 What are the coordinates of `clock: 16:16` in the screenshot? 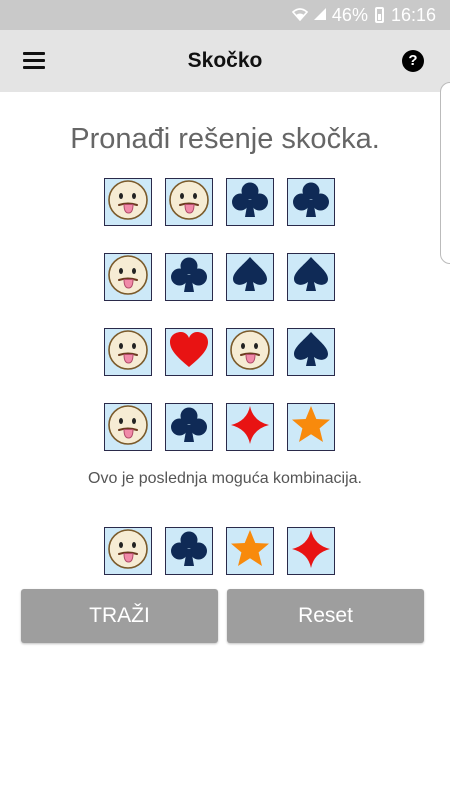 It's located at (413, 14).